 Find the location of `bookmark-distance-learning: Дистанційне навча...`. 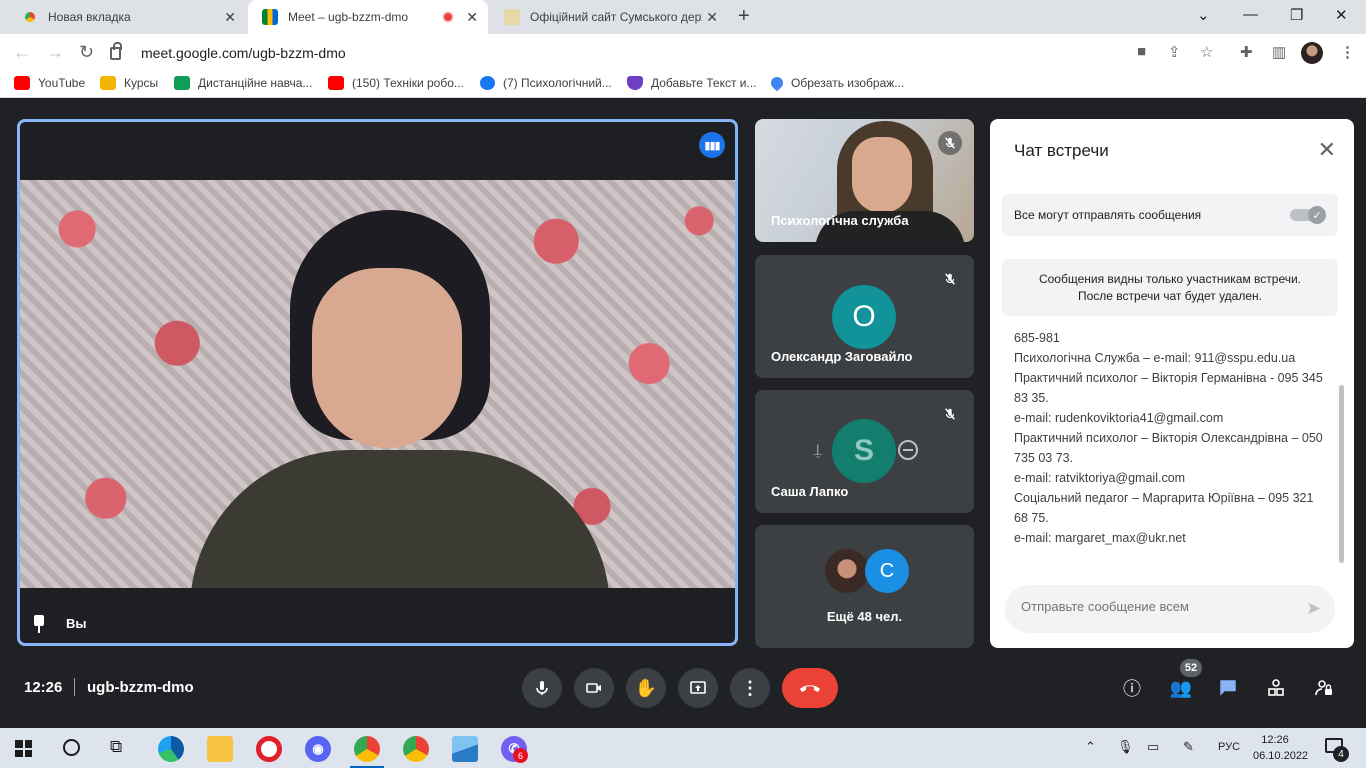

bookmark-distance-learning: Дистанційне навча... is located at coordinates (243, 83).